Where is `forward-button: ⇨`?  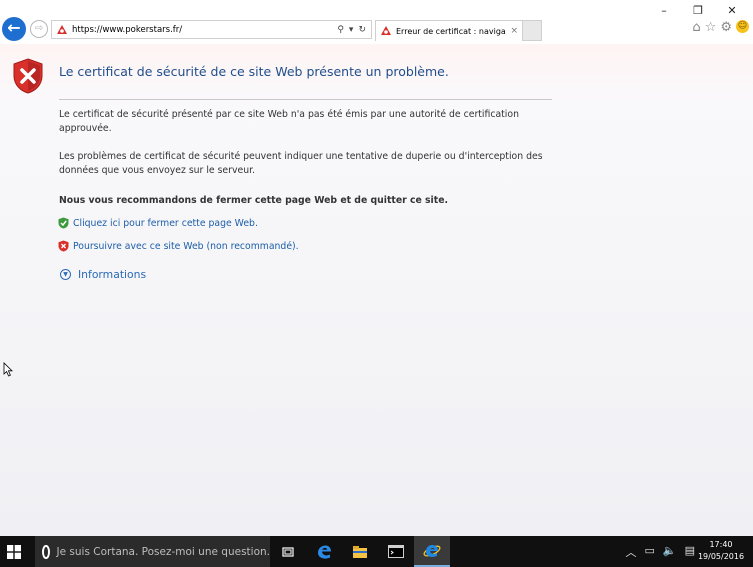
forward-button: ⇨ is located at coordinates (39, 29).